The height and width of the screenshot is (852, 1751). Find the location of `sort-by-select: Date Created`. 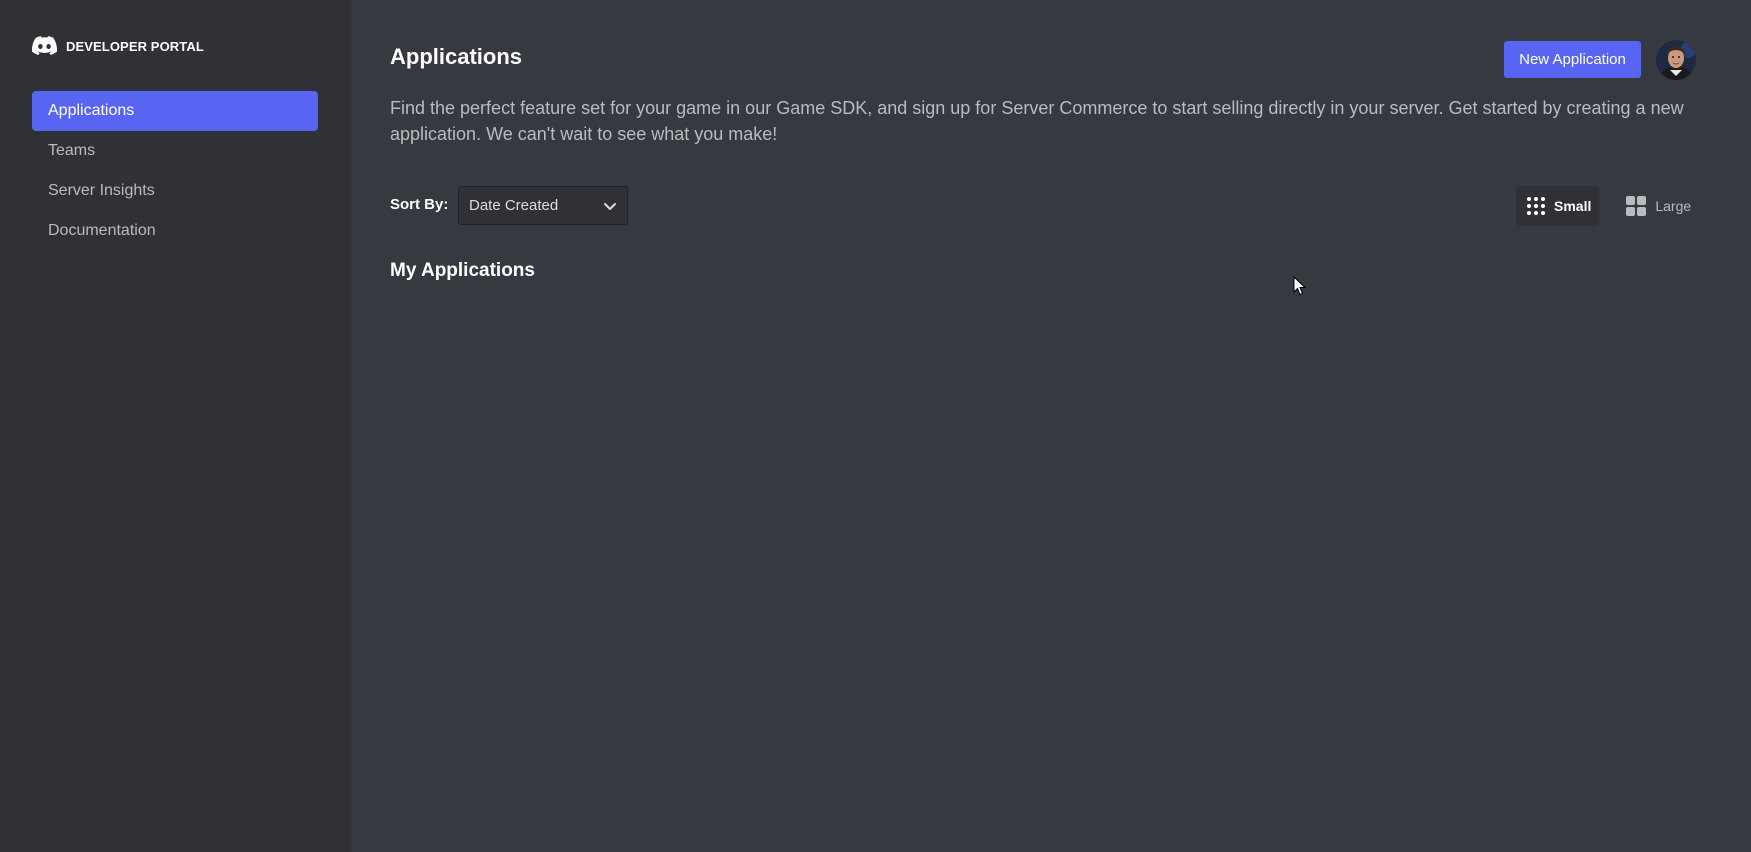

sort-by-select: Date Created is located at coordinates (543, 205).